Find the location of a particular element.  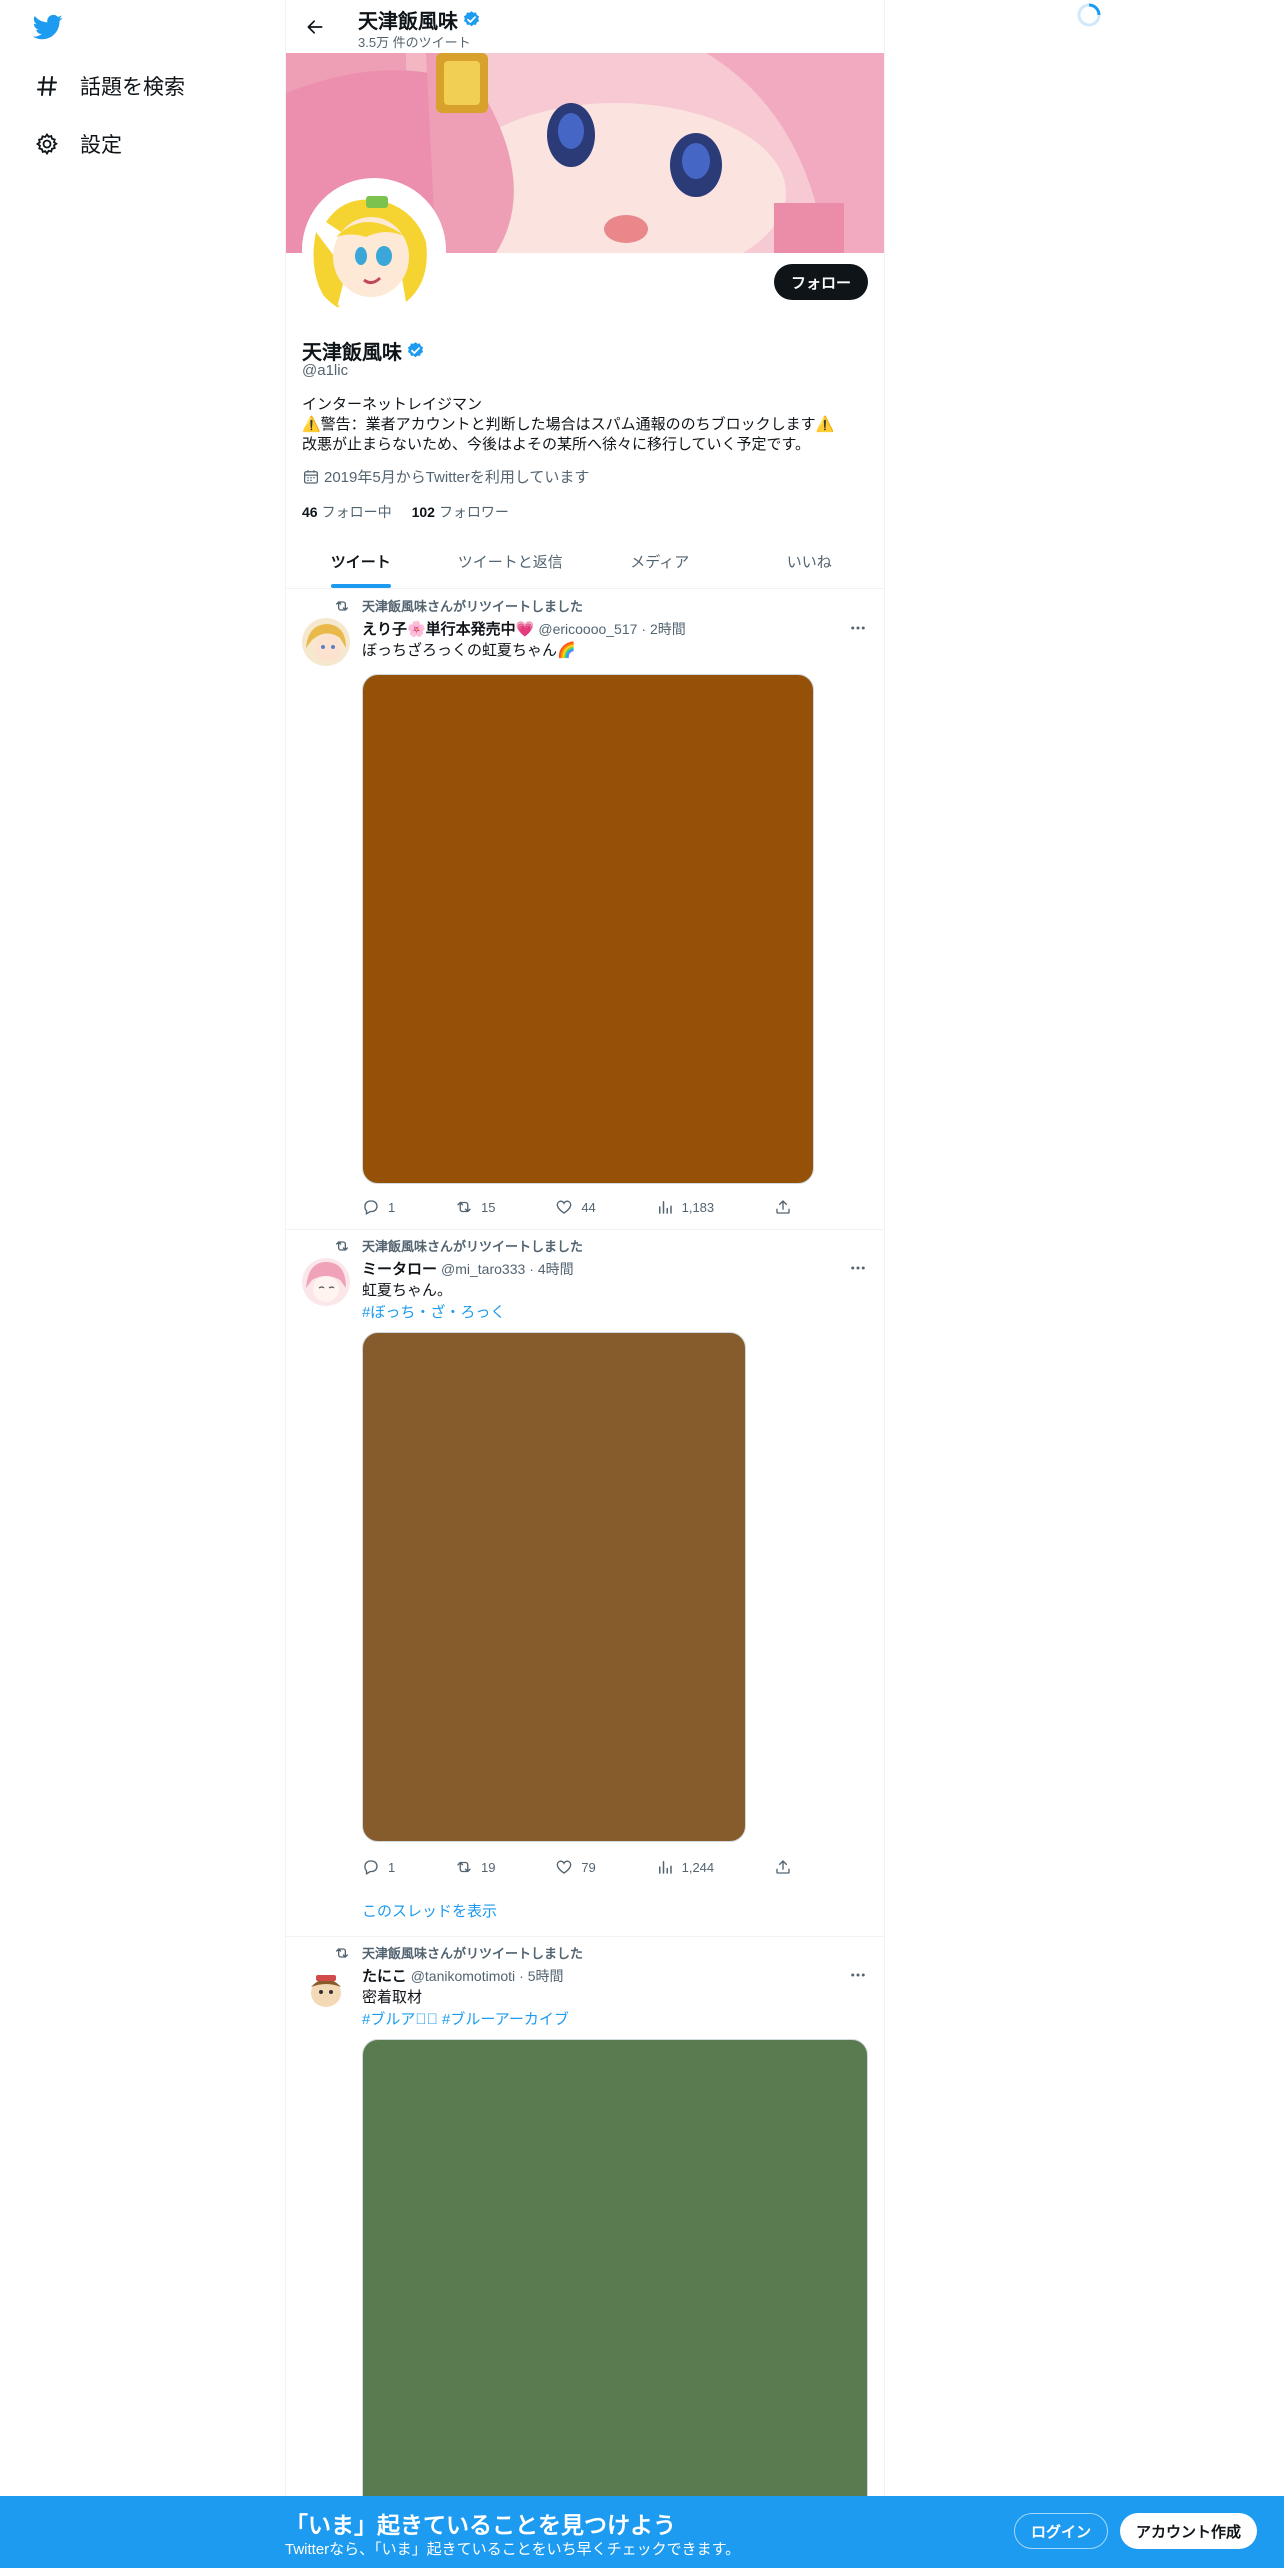

tweet-author-handle: @tanikomotimoti is located at coordinates (463, 1976).